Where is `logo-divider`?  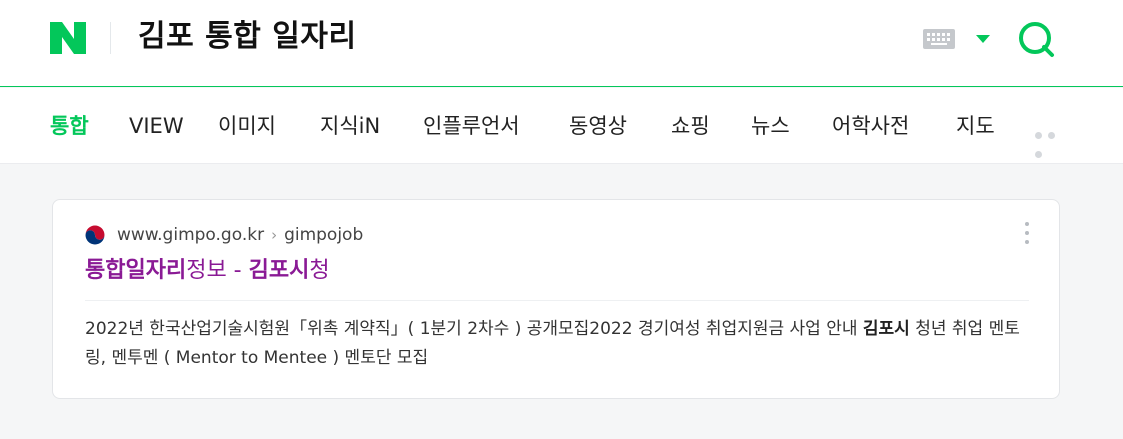
logo-divider is located at coordinates (110, 38).